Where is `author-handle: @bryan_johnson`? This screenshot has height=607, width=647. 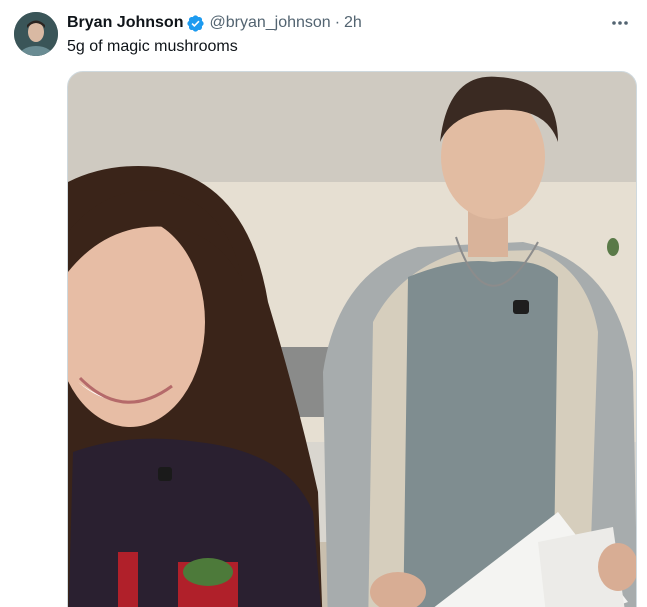 author-handle: @bryan_johnson is located at coordinates (269, 23).